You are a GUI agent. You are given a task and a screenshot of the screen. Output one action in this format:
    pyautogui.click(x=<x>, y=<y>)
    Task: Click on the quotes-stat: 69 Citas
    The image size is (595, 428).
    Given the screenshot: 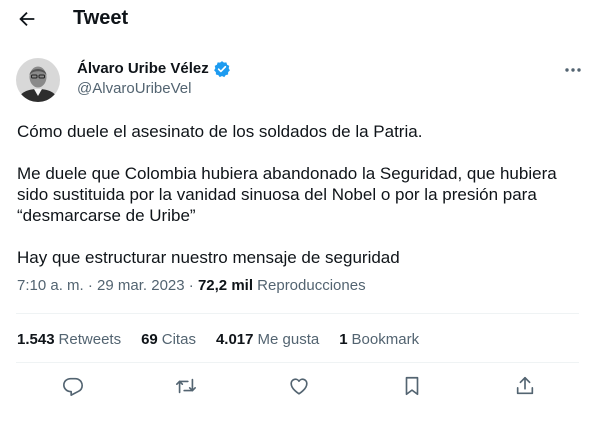 What is the action you would take?
    pyautogui.click(x=168, y=340)
    